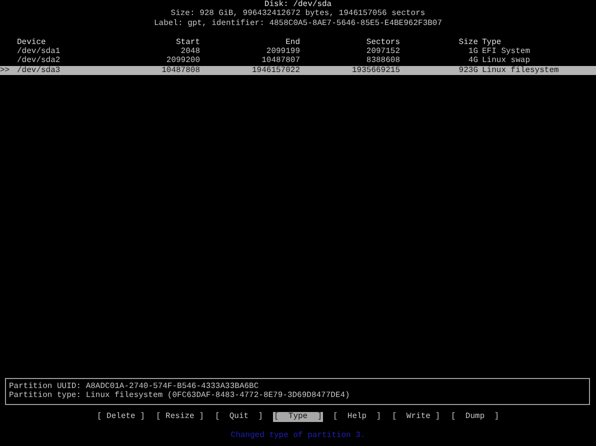 The image size is (596, 446). Describe the element at coordinates (298, 435) in the screenshot. I see `status-message: Changed type of partition 3.` at that location.